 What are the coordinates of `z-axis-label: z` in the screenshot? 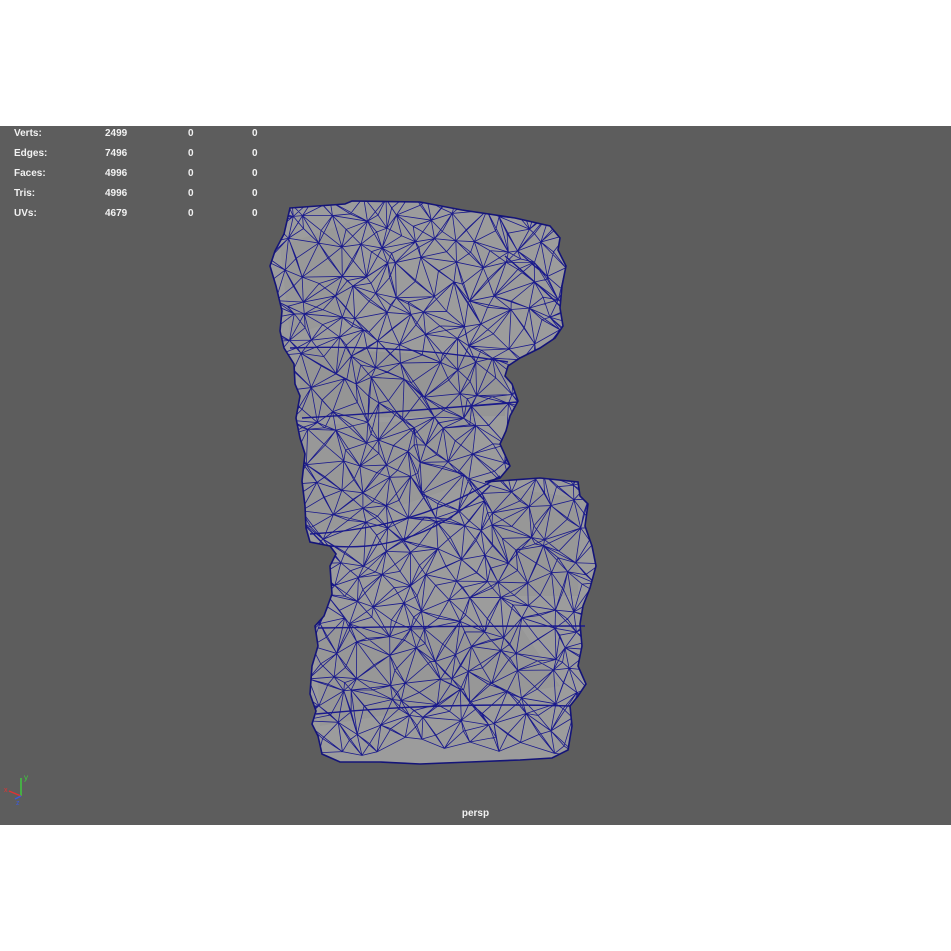 It's located at (18, 803).